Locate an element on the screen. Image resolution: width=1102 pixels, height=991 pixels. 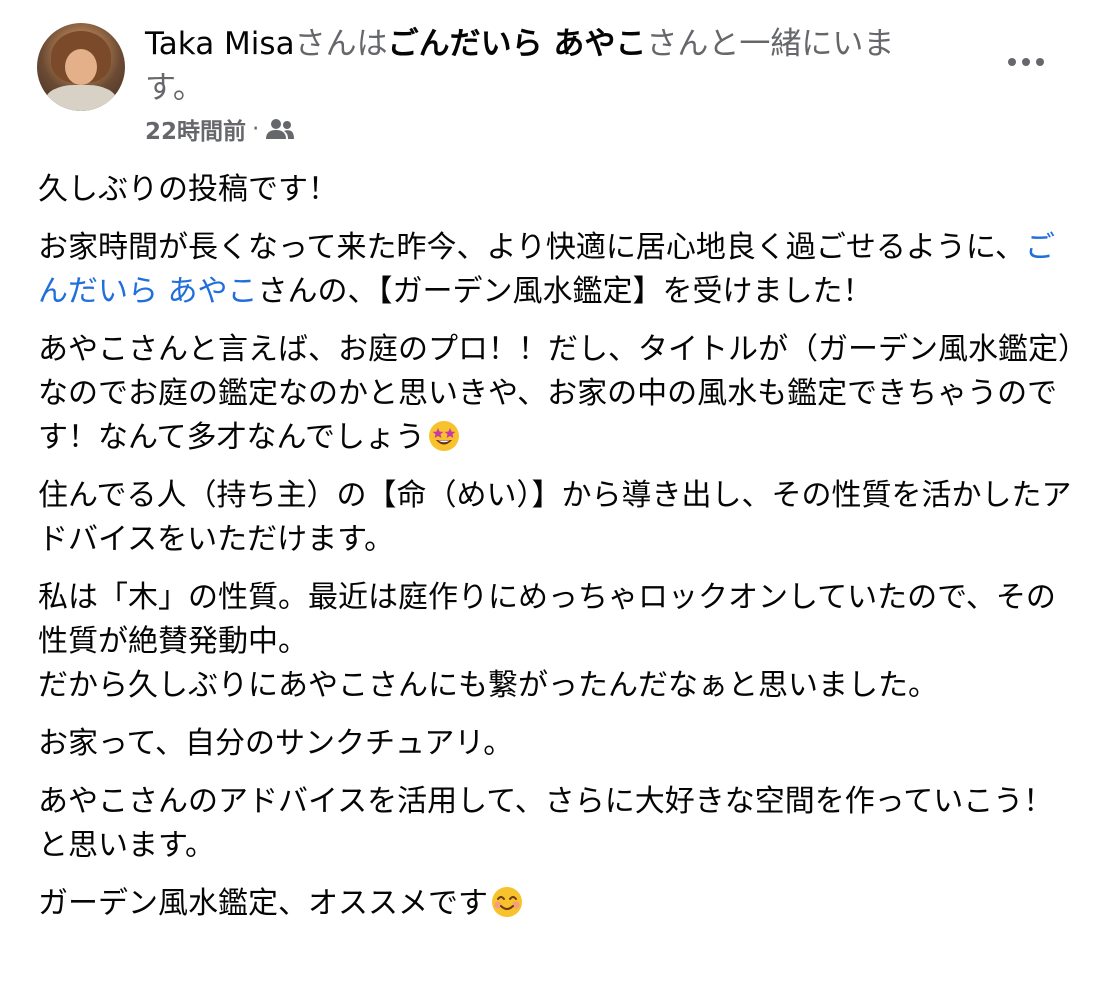
paragraph-2-text-b: さんの、【ガーデン風水鑑定】を受けました！ is located at coordinates (565, 291).